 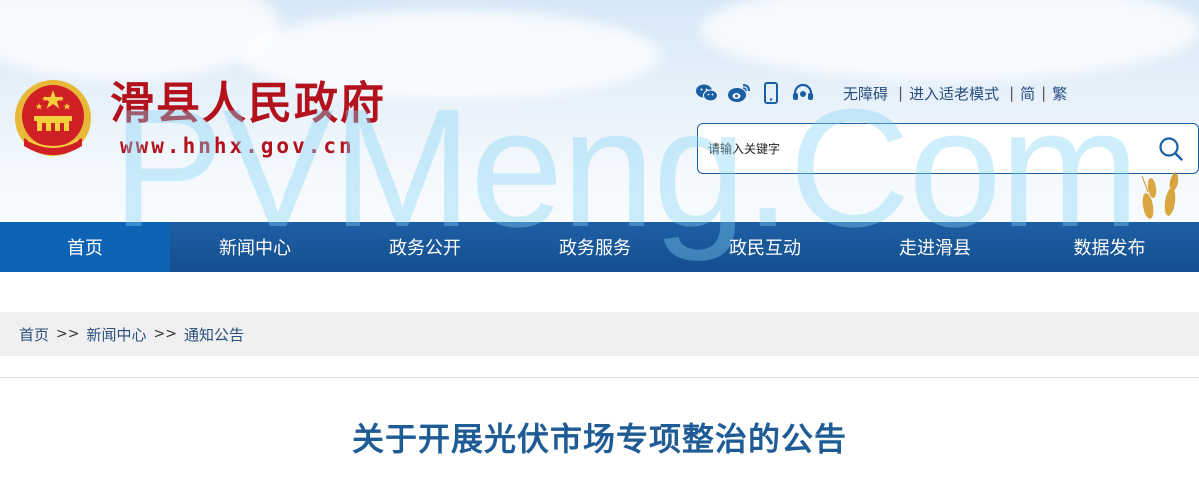 I want to click on article-title: 关于开展光伏市场专项整治的公告, so click(x=599, y=439).